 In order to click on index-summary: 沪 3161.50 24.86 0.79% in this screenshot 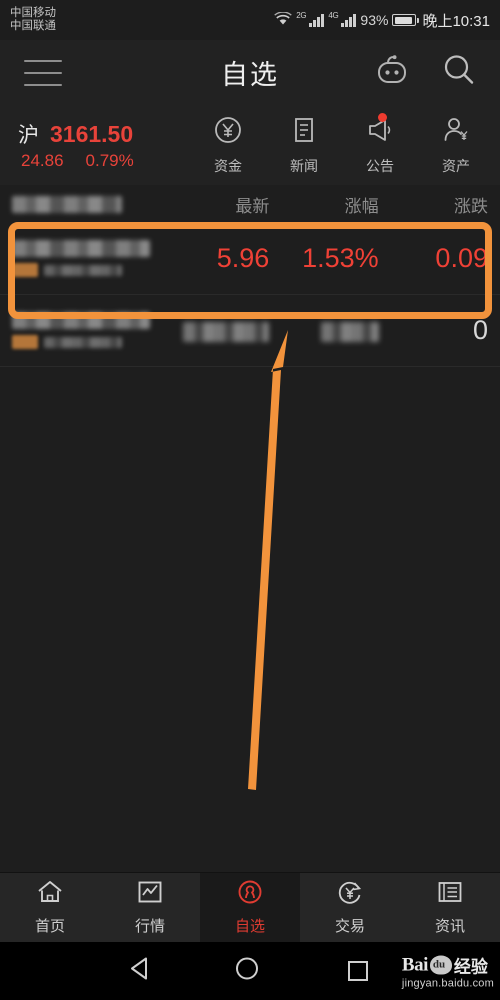, I will do `click(95, 145)`.